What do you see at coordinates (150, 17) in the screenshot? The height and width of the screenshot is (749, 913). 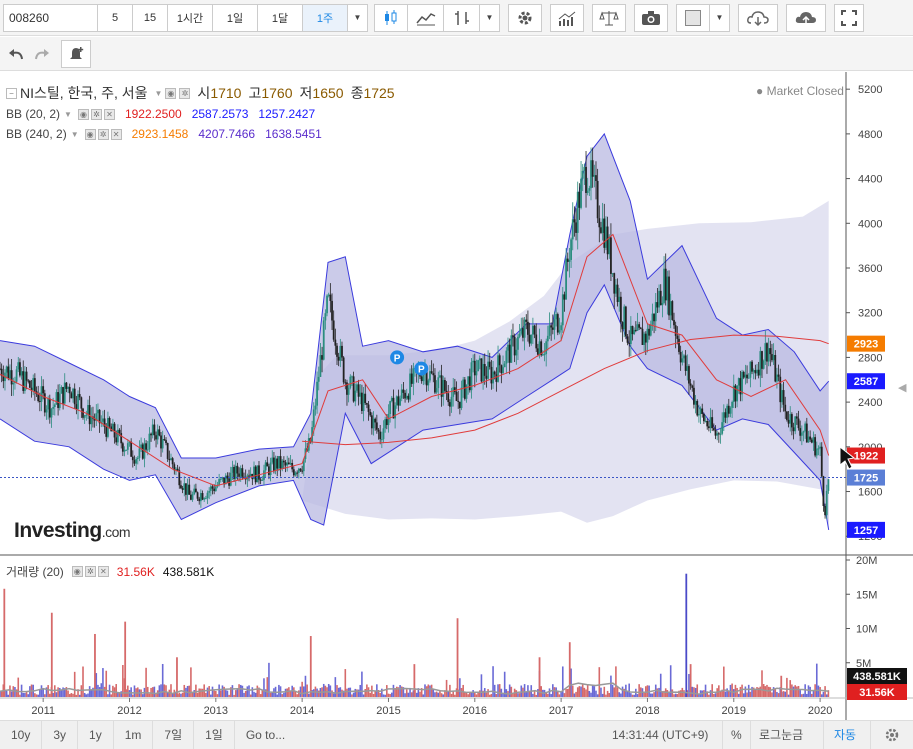 I see `interval-15: 15` at bounding box center [150, 17].